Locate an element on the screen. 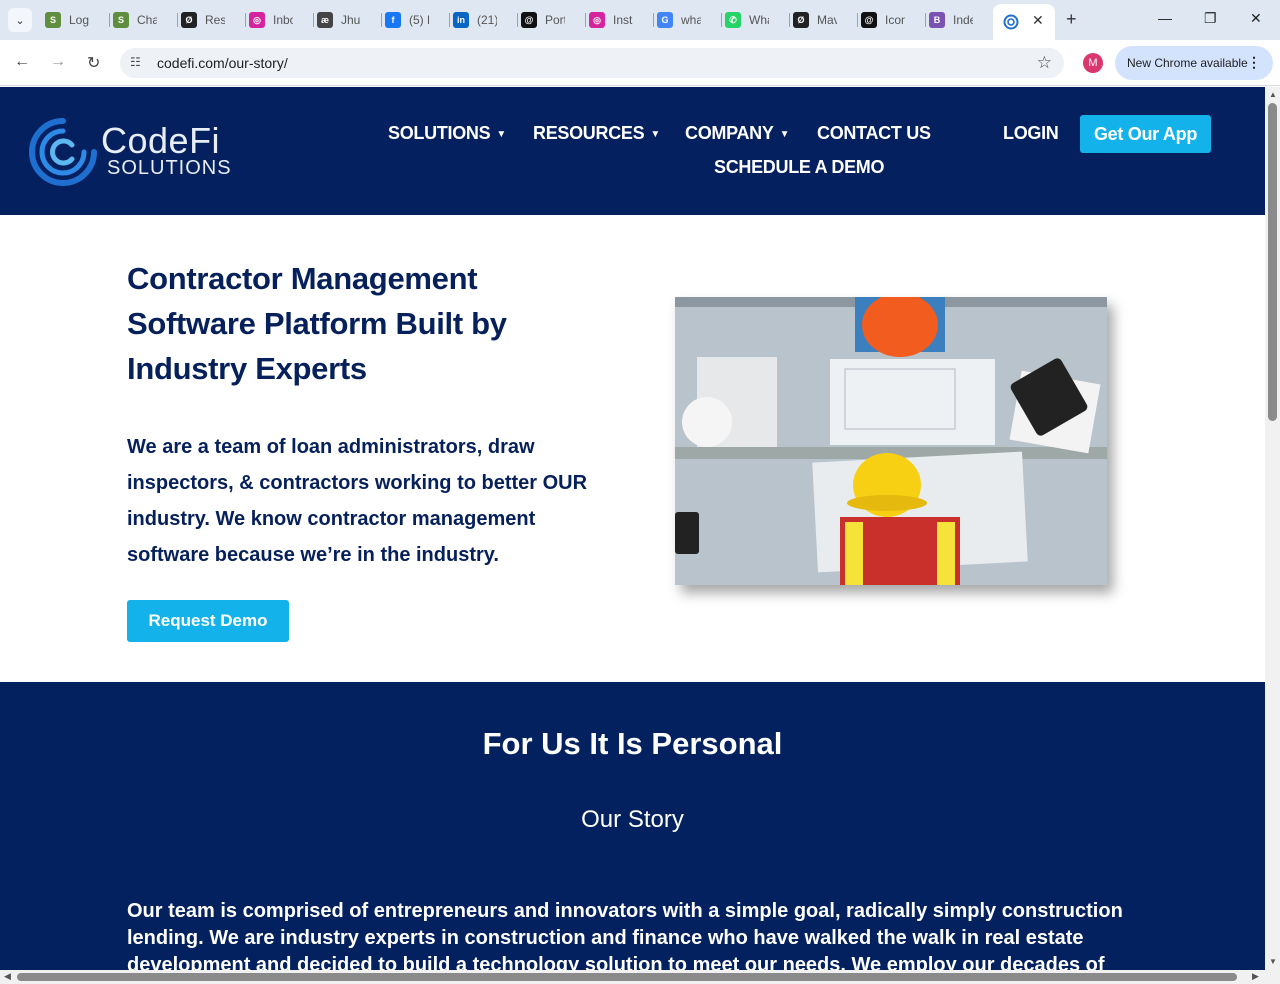 This screenshot has height=984, width=1280. forward-icon: → is located at coordinates (58, 62).